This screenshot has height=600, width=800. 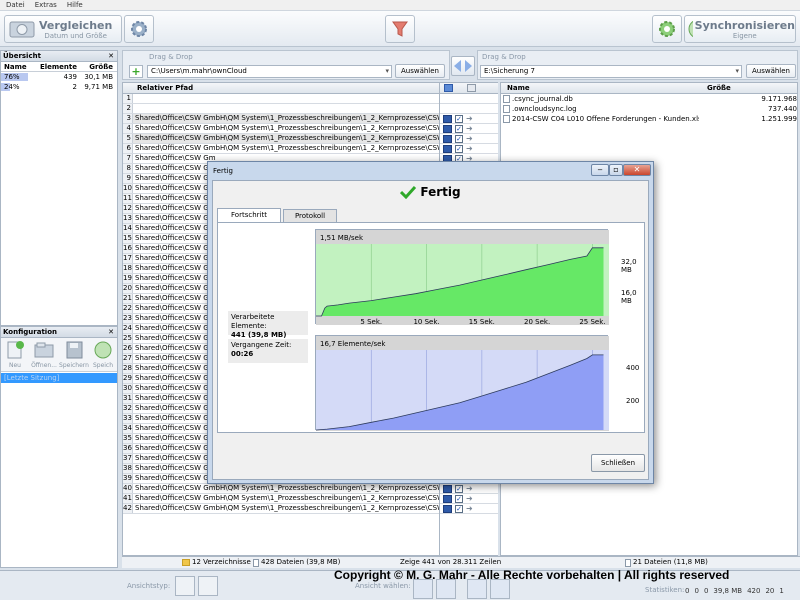 What do you see at coordinates (310, 216) in the screenshot?
I see `tab-log: Protokoll` at bounding box center [310, 216].